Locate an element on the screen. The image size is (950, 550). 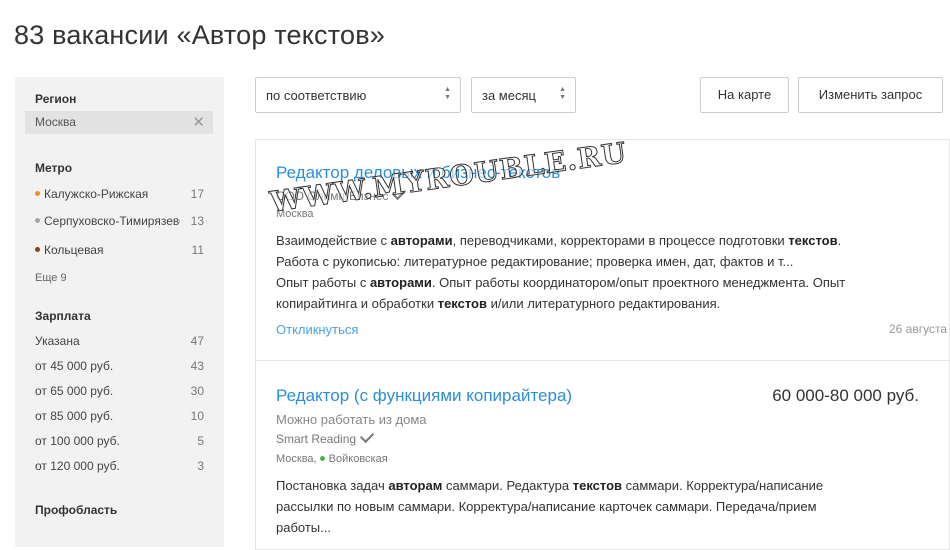
metro-item-count: 11 is located at coordinates (197, 250).